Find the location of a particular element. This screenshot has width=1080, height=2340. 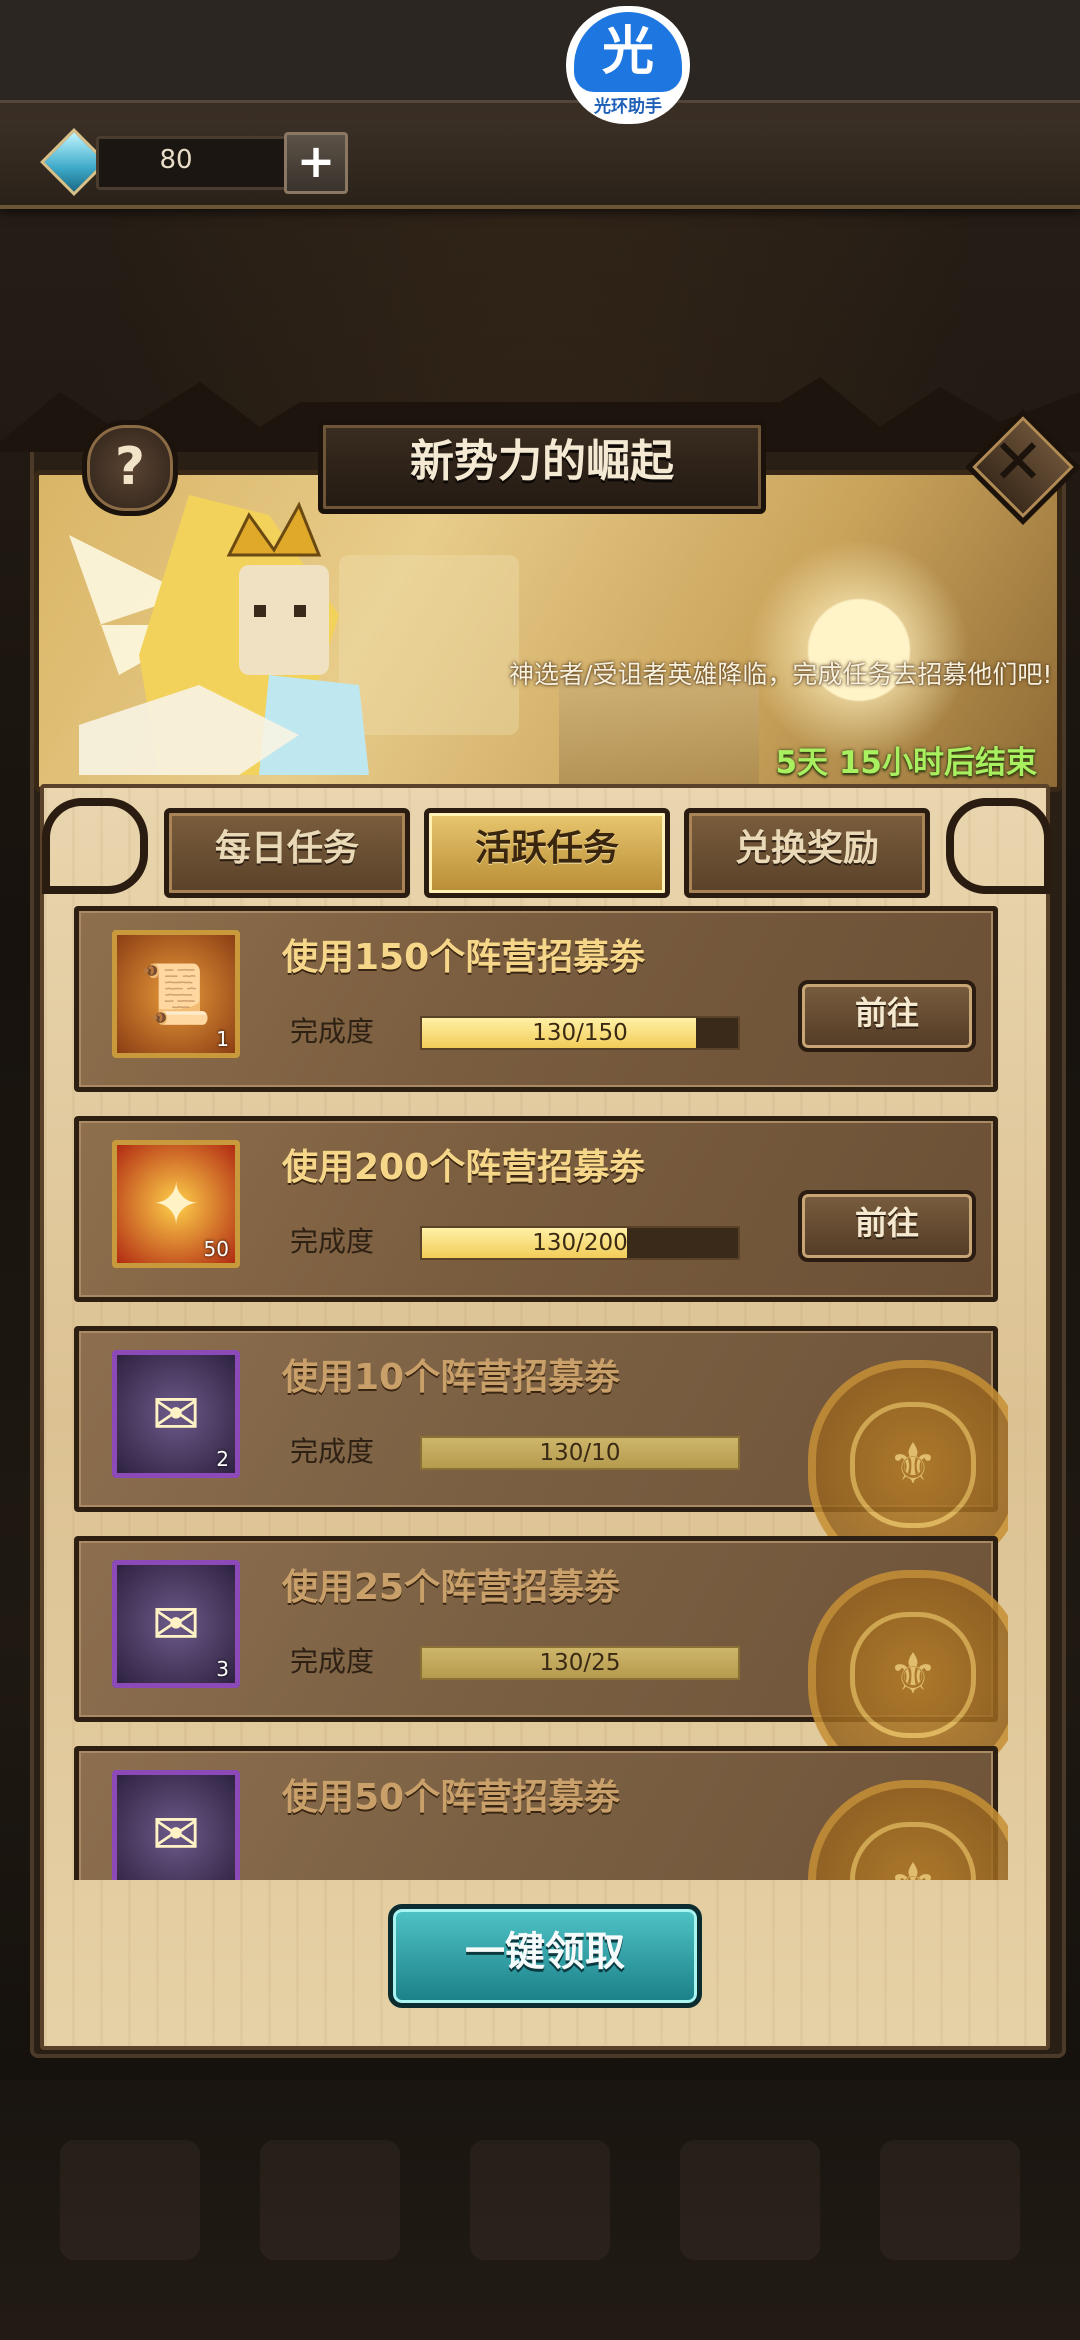

task-row: ⚜ ✉ 3 使用25个阵营招募劵 完成度 130/25 is located at coordinates (538, 1658).